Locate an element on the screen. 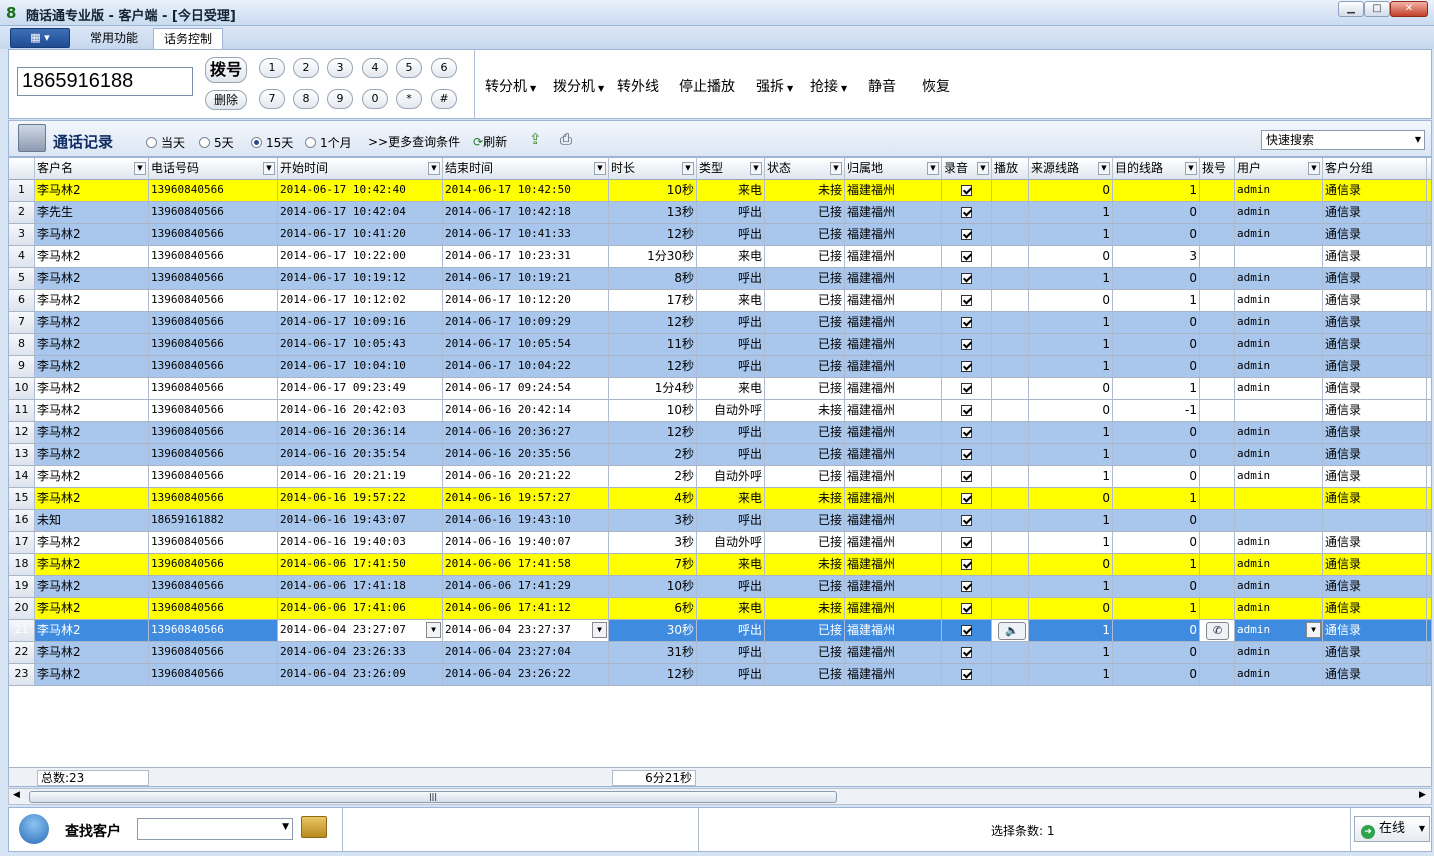 Image resolution: width=1434 pixels, height=856 pixels. range-0: 当天 is located at coordinates (165, 142).